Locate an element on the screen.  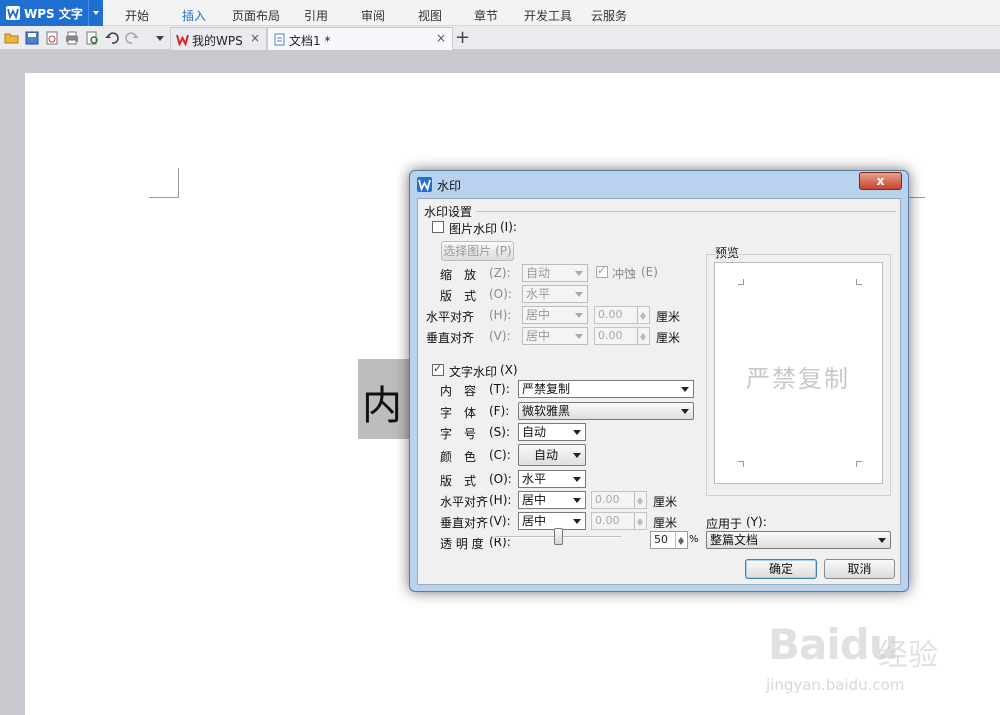
undo-icon is located at coordinates (112, 38).